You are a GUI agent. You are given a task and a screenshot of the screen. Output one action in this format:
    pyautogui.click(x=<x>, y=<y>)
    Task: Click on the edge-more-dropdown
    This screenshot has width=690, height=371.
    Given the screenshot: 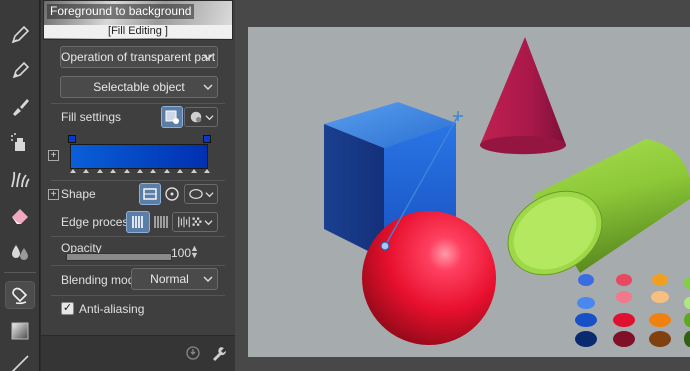 What is the action you would take?
    pyautogui.click(x=195, y=222)
    